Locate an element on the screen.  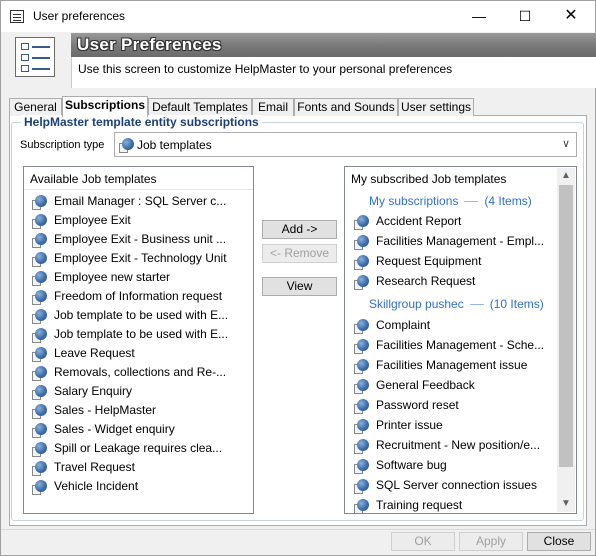
list-item: Vehicle Incident is located at coordinates (137, 487).